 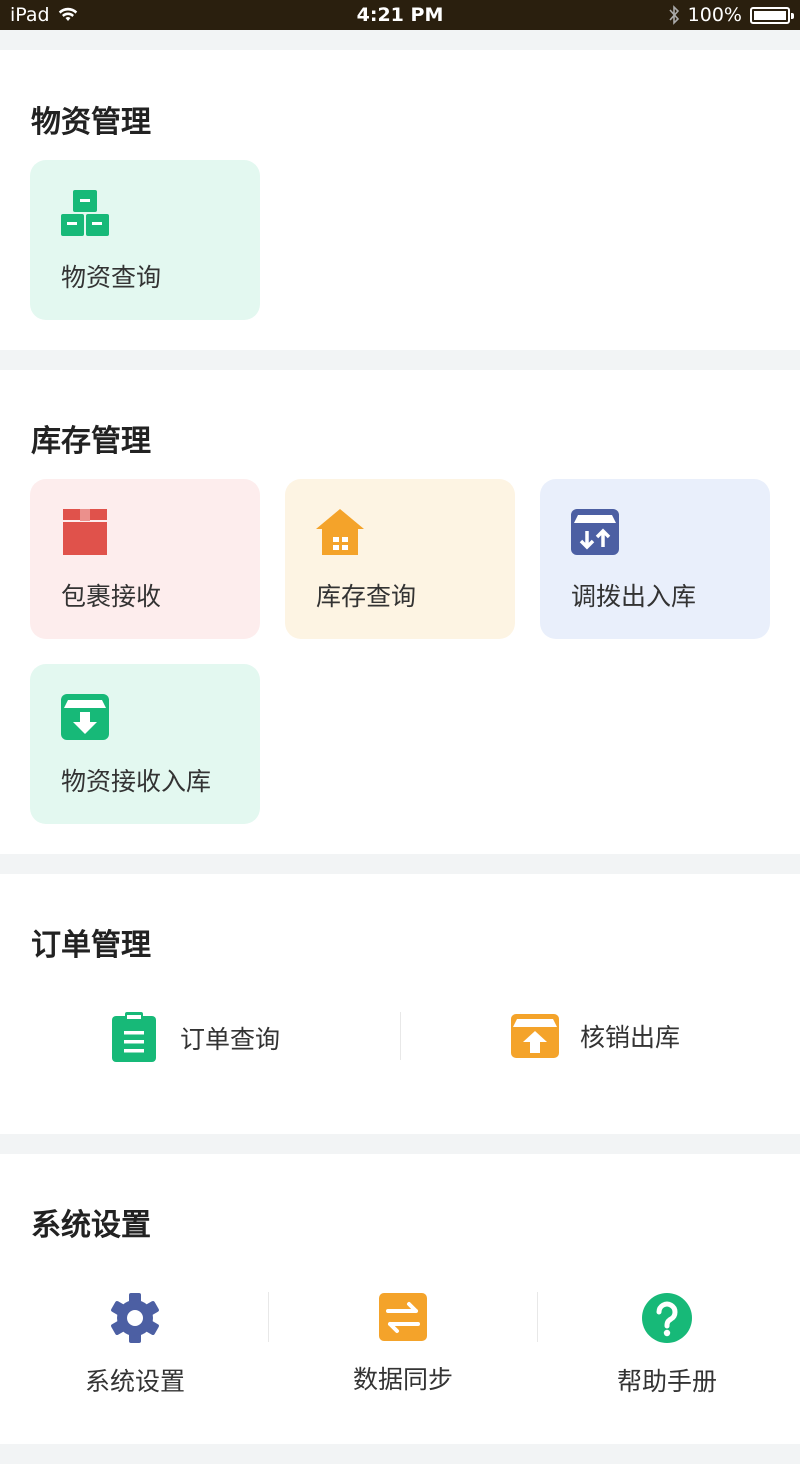 What do you see at coordinates (91, 1225) in the screenshot?
I see `section-title-system: 系统设置` at bounding box center [91, 1225].